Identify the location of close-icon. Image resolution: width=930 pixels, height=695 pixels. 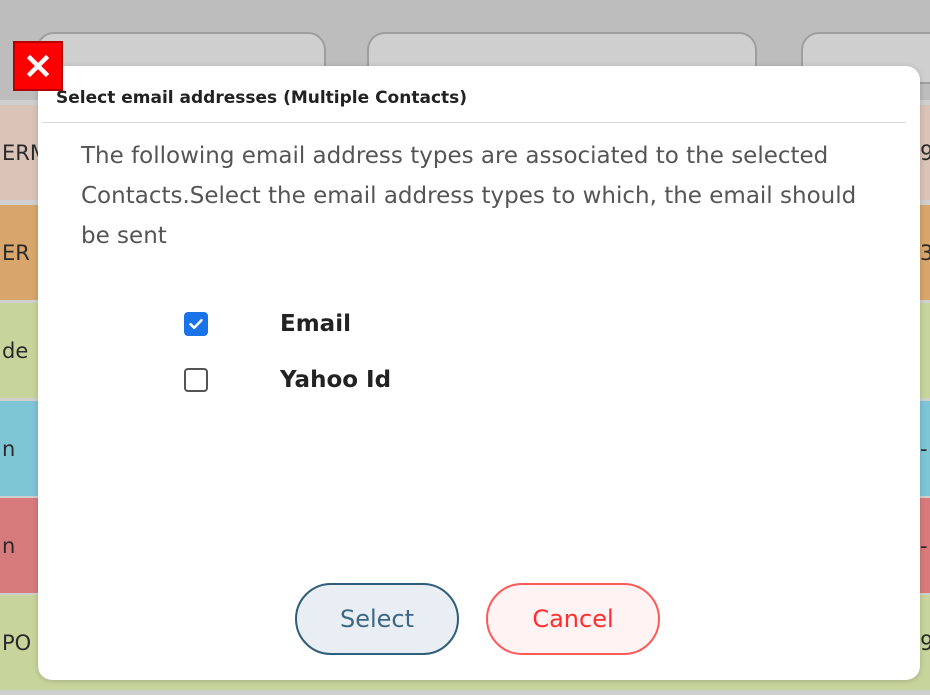
(38, 66).